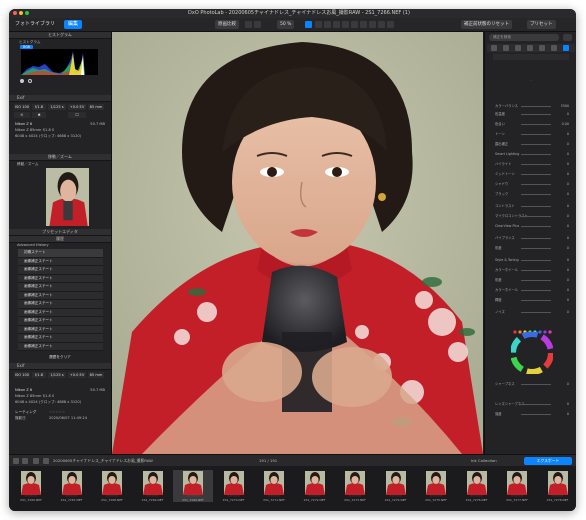  What do you see at coordinates (566, 48) in the screenshot?
I see `fx-tab-icon` at bounding box center [566, 48].